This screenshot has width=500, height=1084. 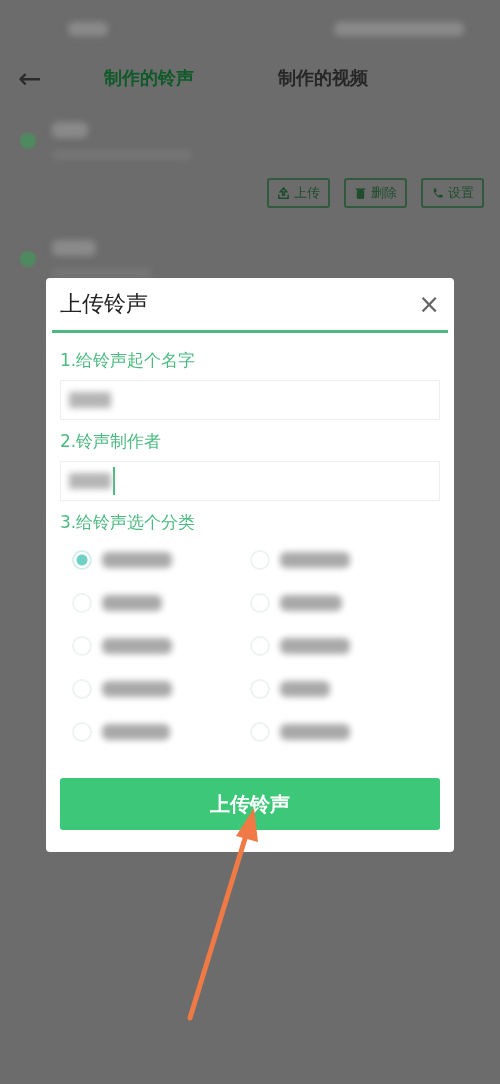 I want to click on upload-button: 上传铃声, so click(x=250, y=804).